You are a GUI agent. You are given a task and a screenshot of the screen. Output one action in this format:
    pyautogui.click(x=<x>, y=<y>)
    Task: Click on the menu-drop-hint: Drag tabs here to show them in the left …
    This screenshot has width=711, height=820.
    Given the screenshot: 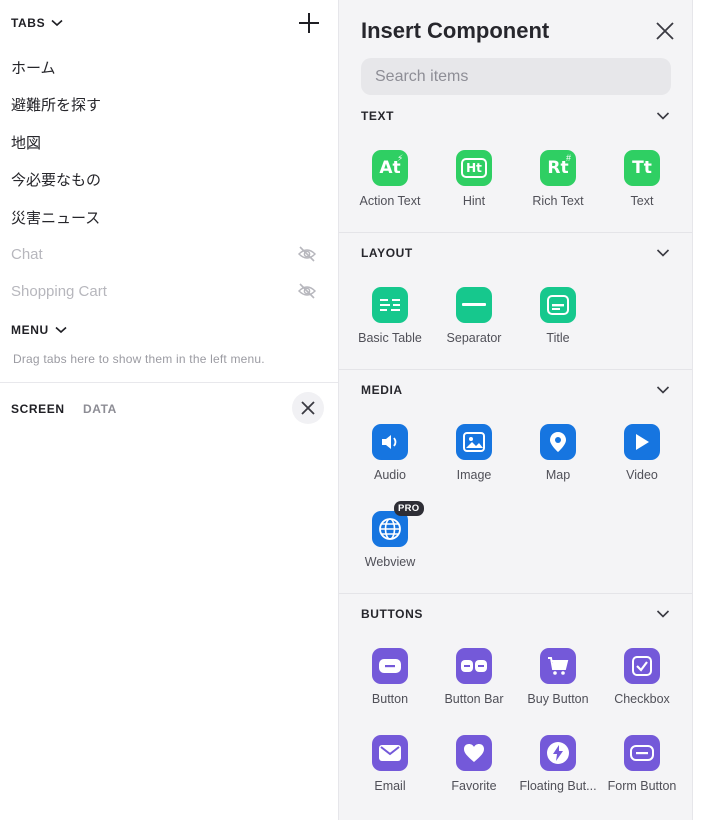 What is the action you would take?
    pyautogui.click(x=139, y=359)
    